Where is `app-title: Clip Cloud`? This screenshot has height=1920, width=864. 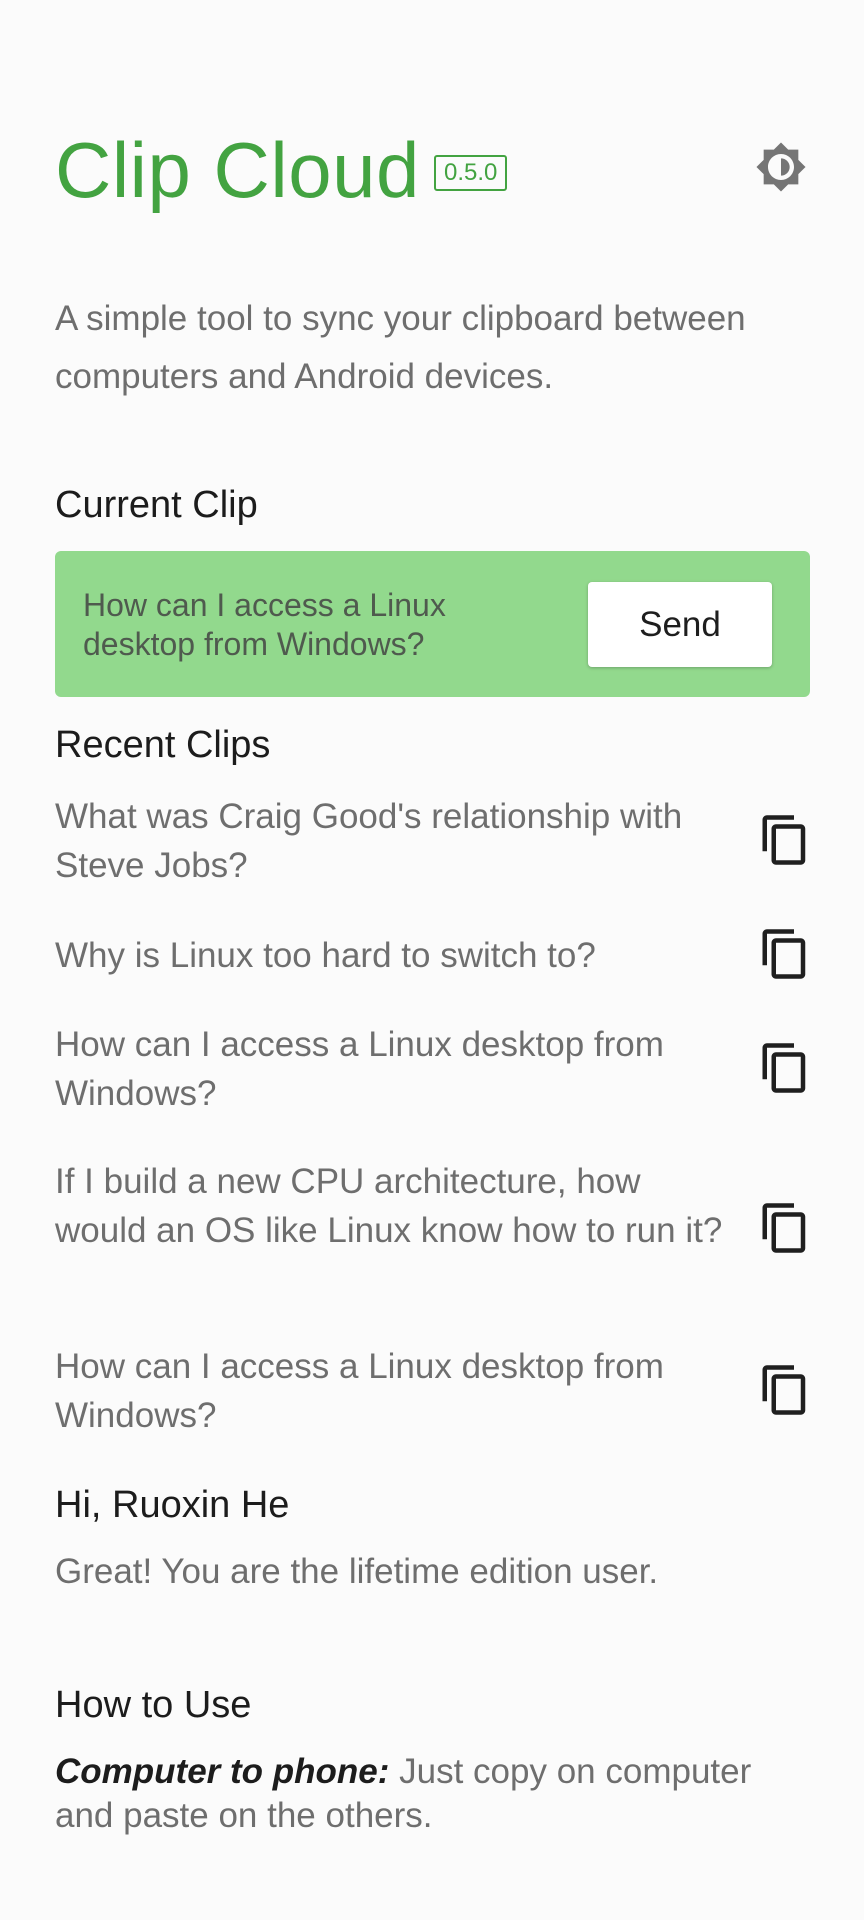
app-title: Clip Cloud is located at coordinates (237, 170).